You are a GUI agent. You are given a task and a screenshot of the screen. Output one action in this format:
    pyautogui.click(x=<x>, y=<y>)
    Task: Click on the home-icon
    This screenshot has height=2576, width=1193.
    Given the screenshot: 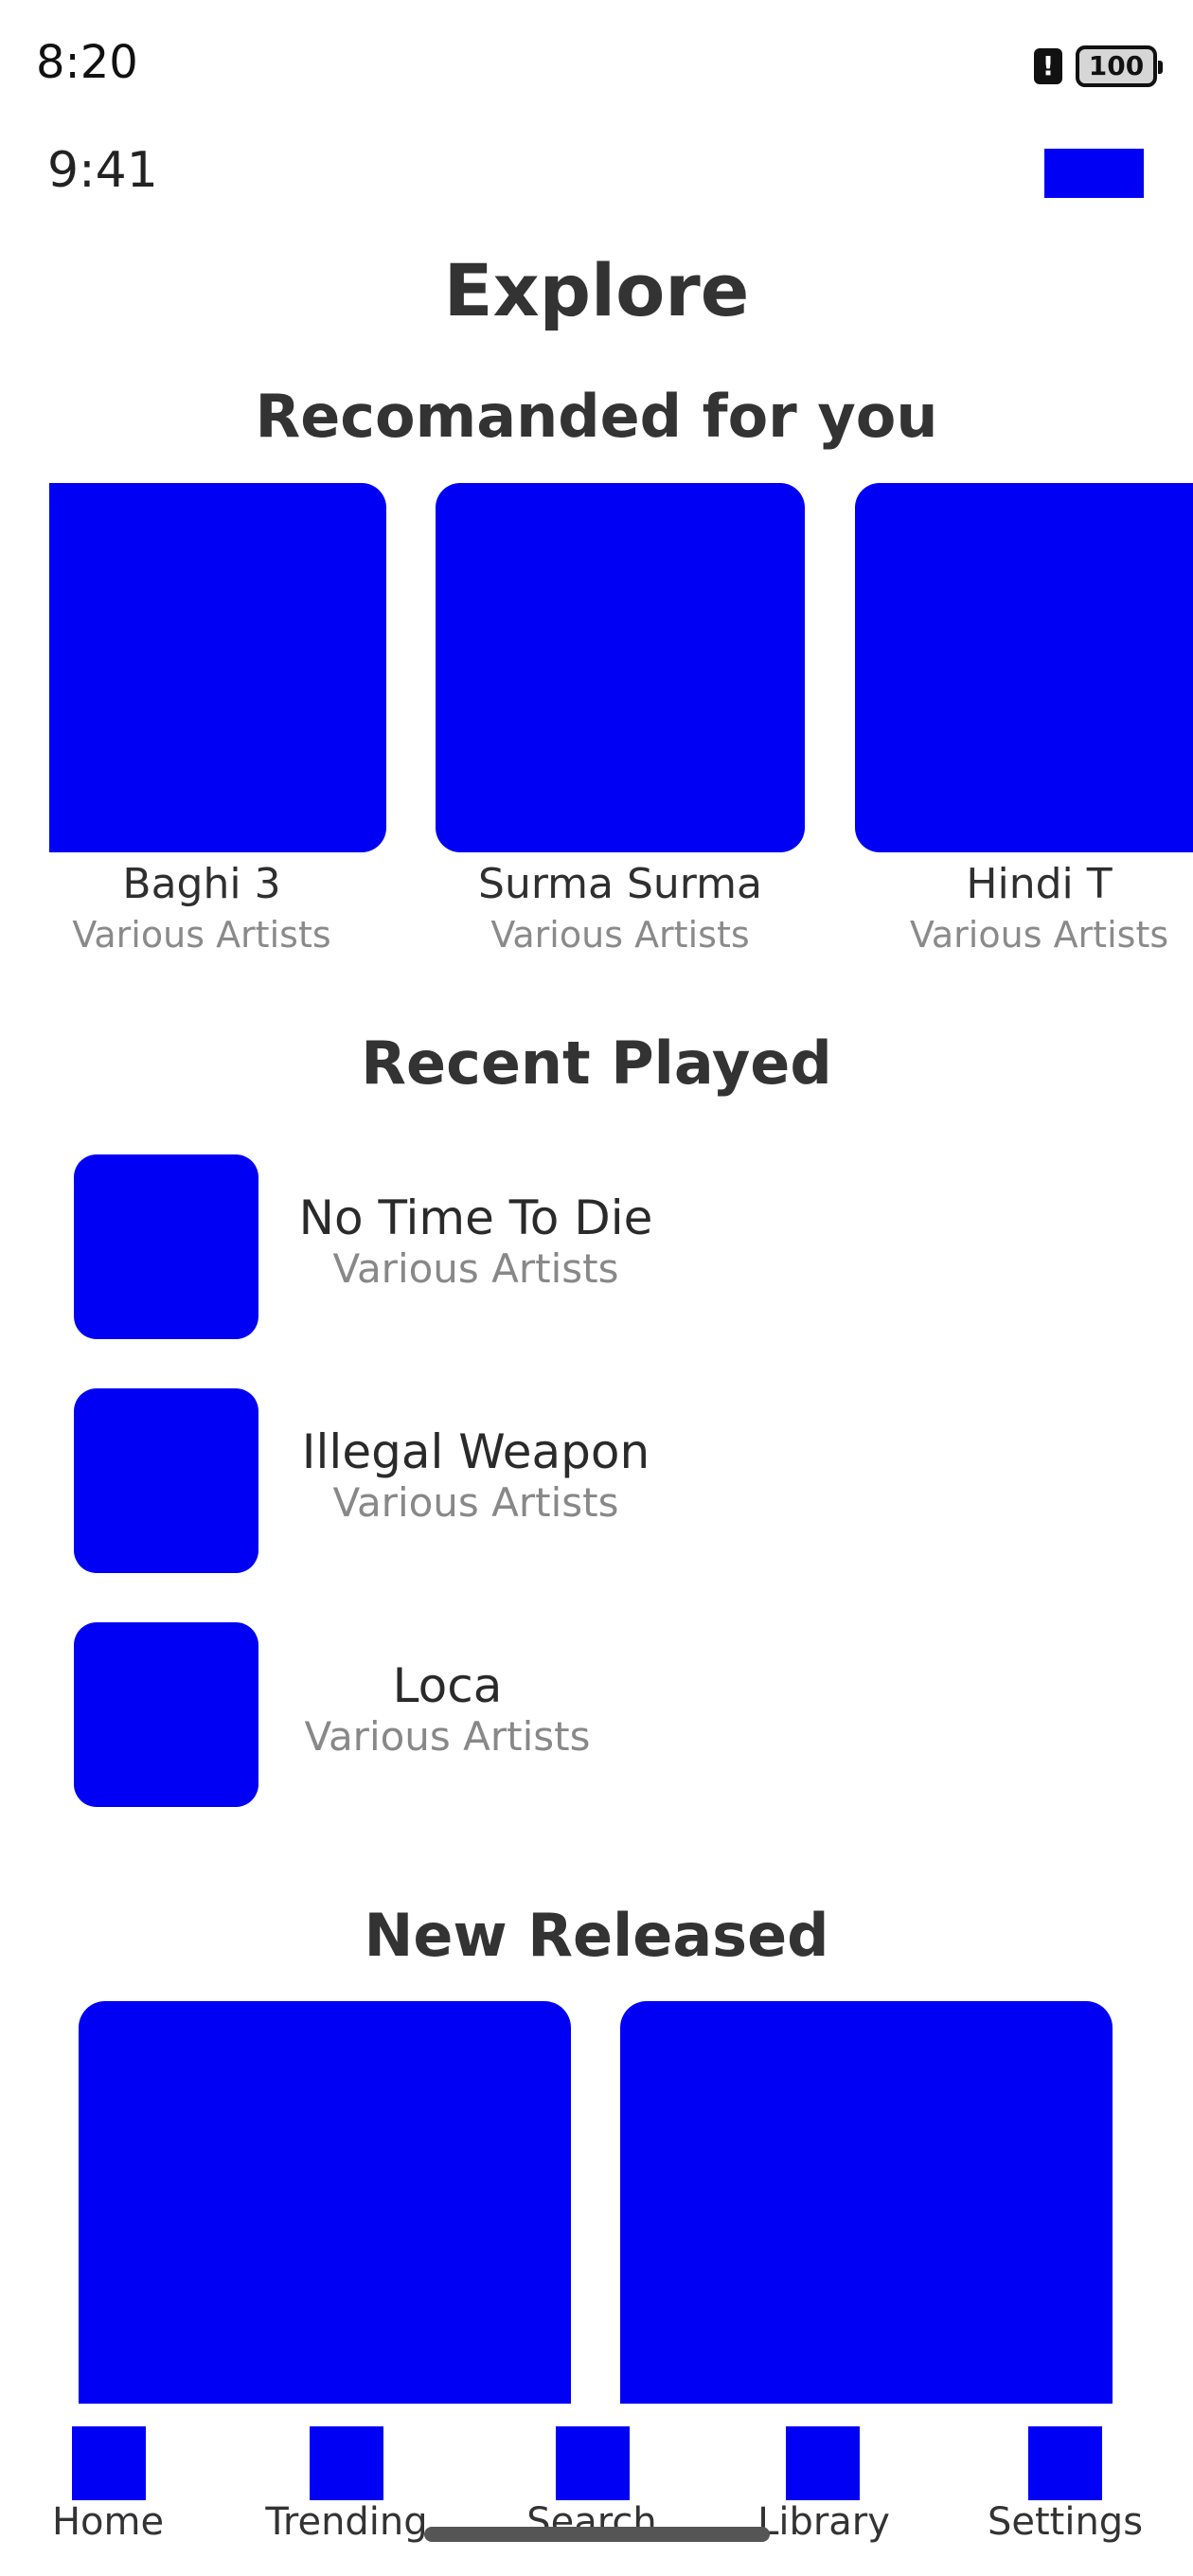 What is the action you would take?
    pyautogui.click(x=109, y=2463)
    